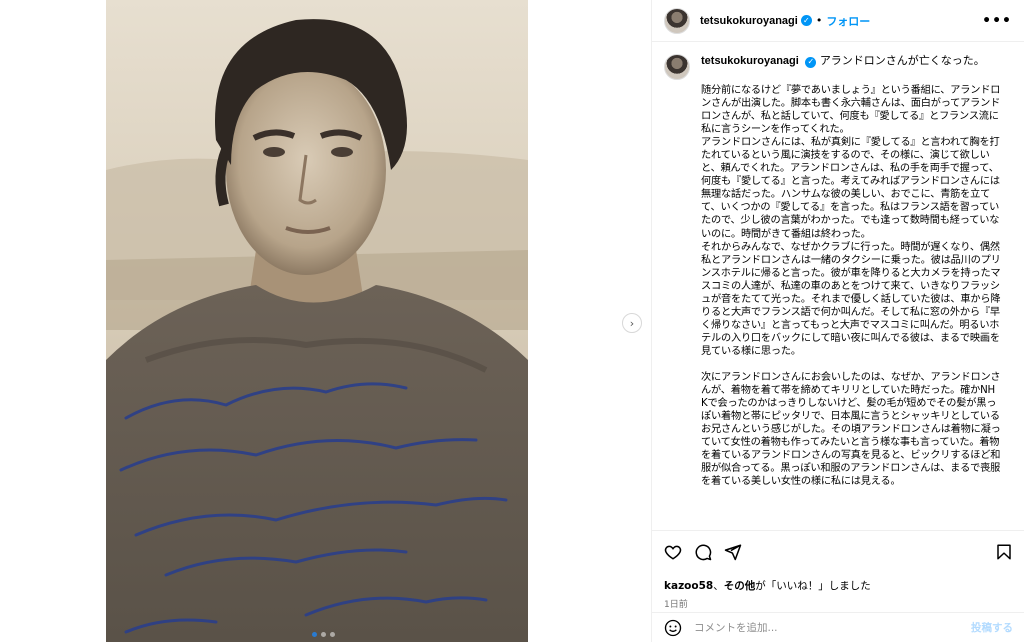 This screenshot has width=1024, height=642. What do you see at coordinates (750, 61) in the screenshot?
I see `caption-username: tetsukokuroyanagi` at bounding box center [750, 61].